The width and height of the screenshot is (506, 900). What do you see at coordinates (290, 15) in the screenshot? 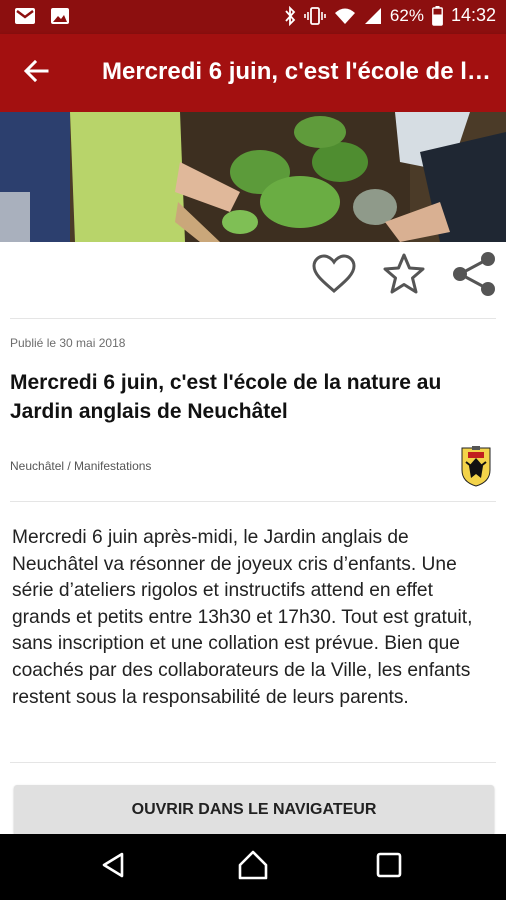
I see `bluetooth-icon` at bounding box center [290, 15].